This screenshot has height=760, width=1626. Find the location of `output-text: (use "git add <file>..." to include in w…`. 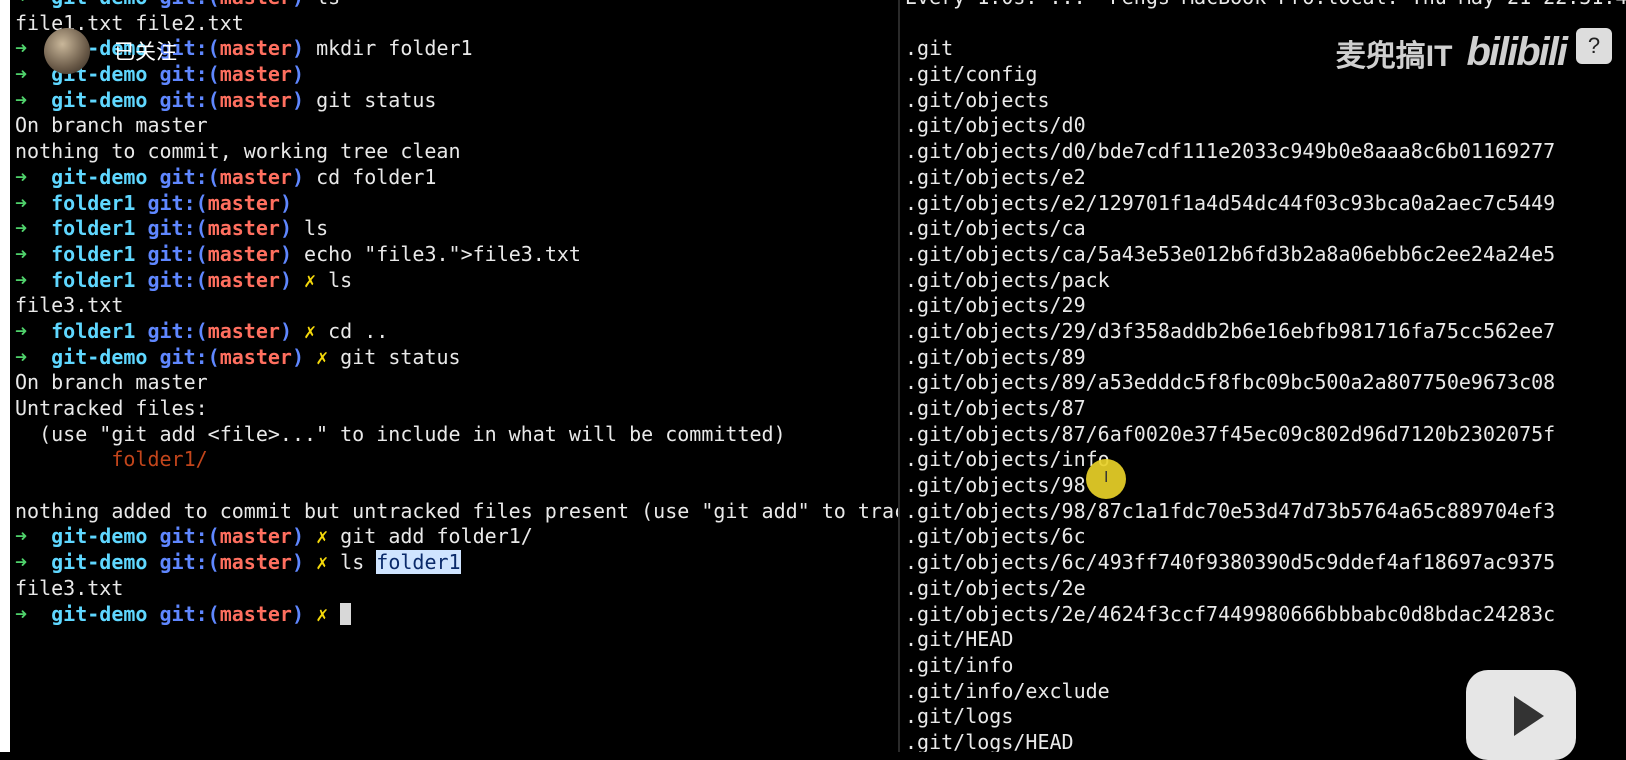

output-text: (use "git add <file>..." to include in w… is located at coordinates (400, 433).